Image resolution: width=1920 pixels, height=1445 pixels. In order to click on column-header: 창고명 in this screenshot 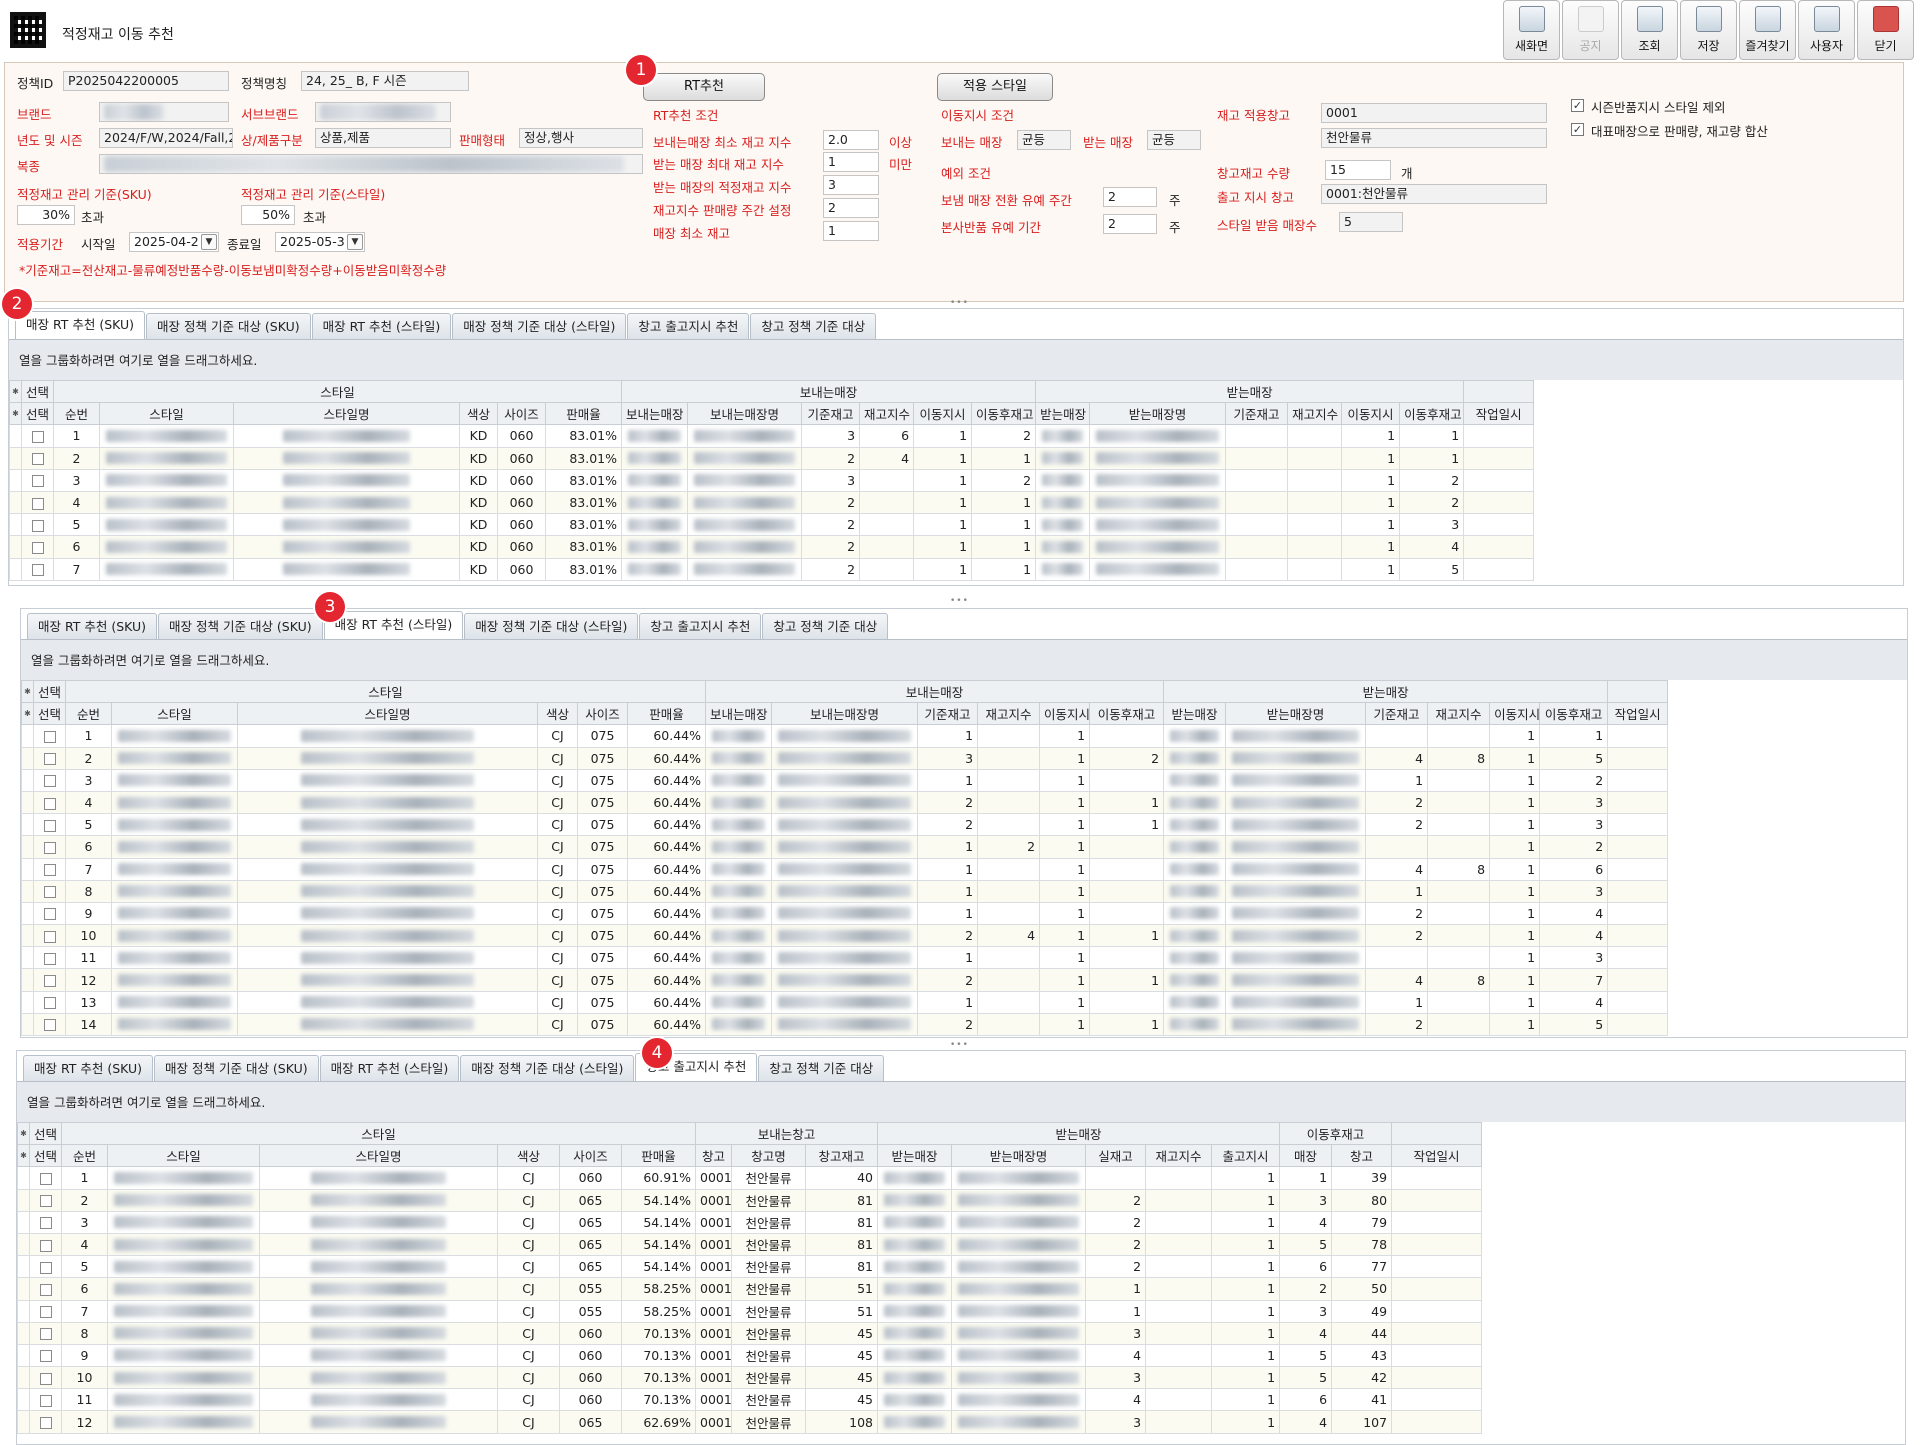, I will do `click(769, 1156)`.